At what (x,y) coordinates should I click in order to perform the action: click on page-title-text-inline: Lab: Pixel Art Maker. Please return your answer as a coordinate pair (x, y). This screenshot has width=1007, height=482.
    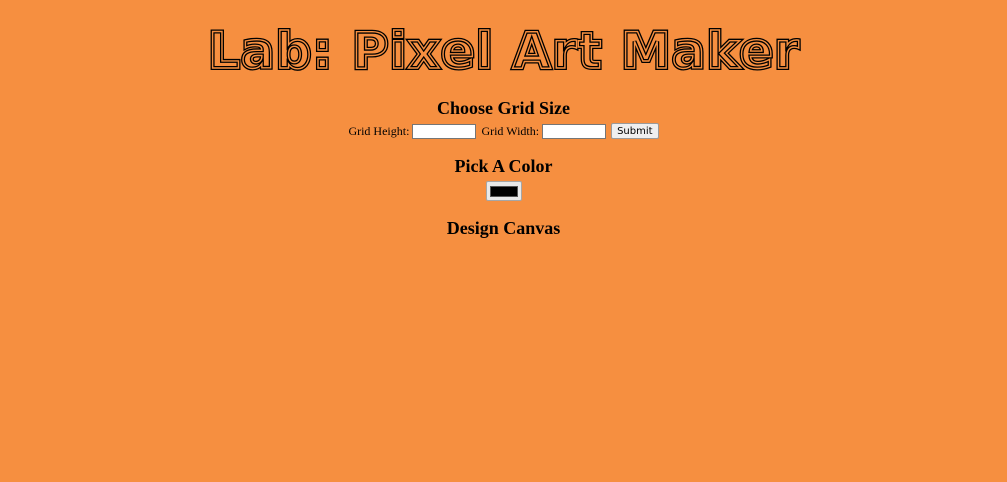
    Looking at the image, I should click on (504, 48).